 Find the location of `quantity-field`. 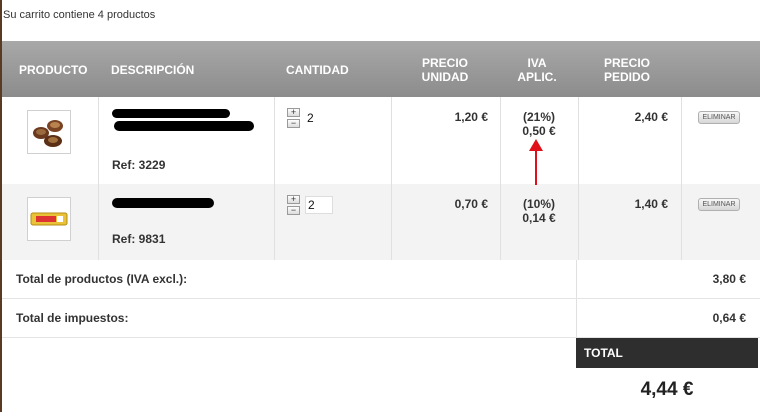

quantity-field is located at coordinates (319, 205).